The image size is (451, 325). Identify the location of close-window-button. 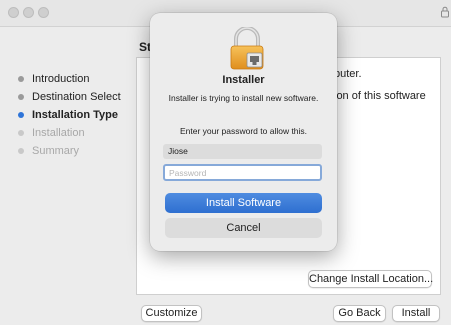
(13, 12).